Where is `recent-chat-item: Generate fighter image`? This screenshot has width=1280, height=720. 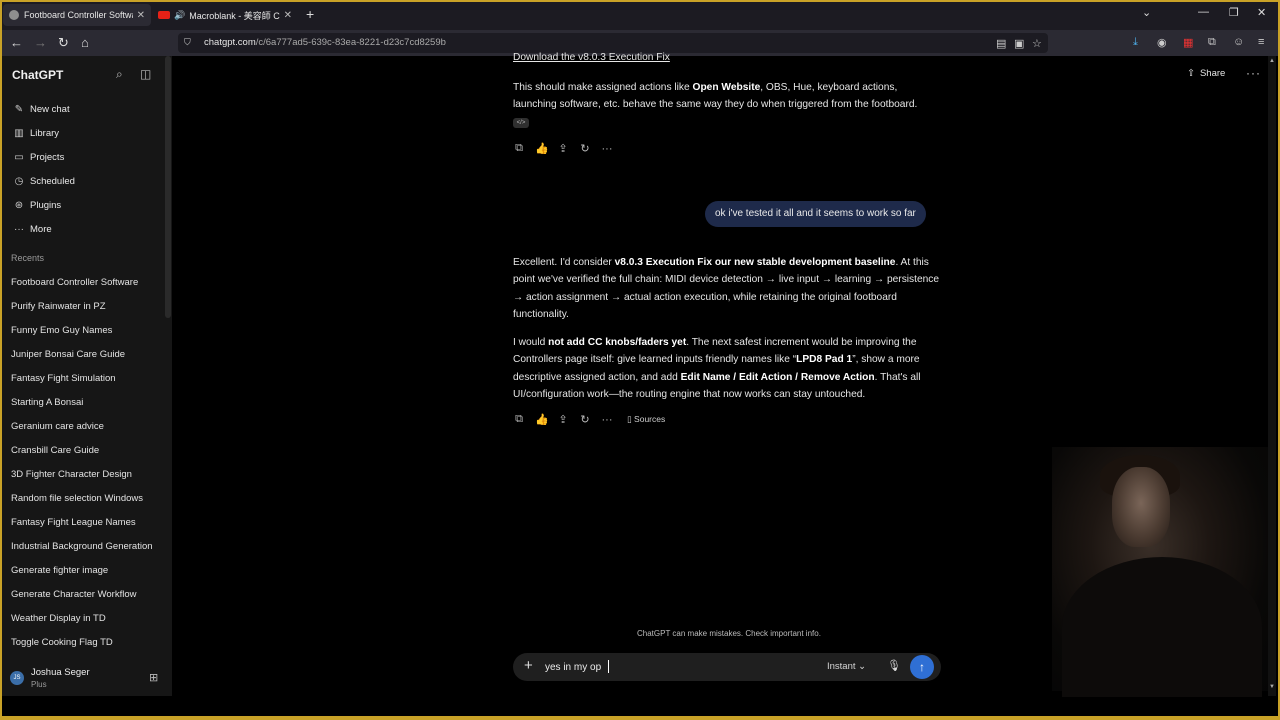
recent-chat-item: Generate fighter image is located at coordinates (59, 570).